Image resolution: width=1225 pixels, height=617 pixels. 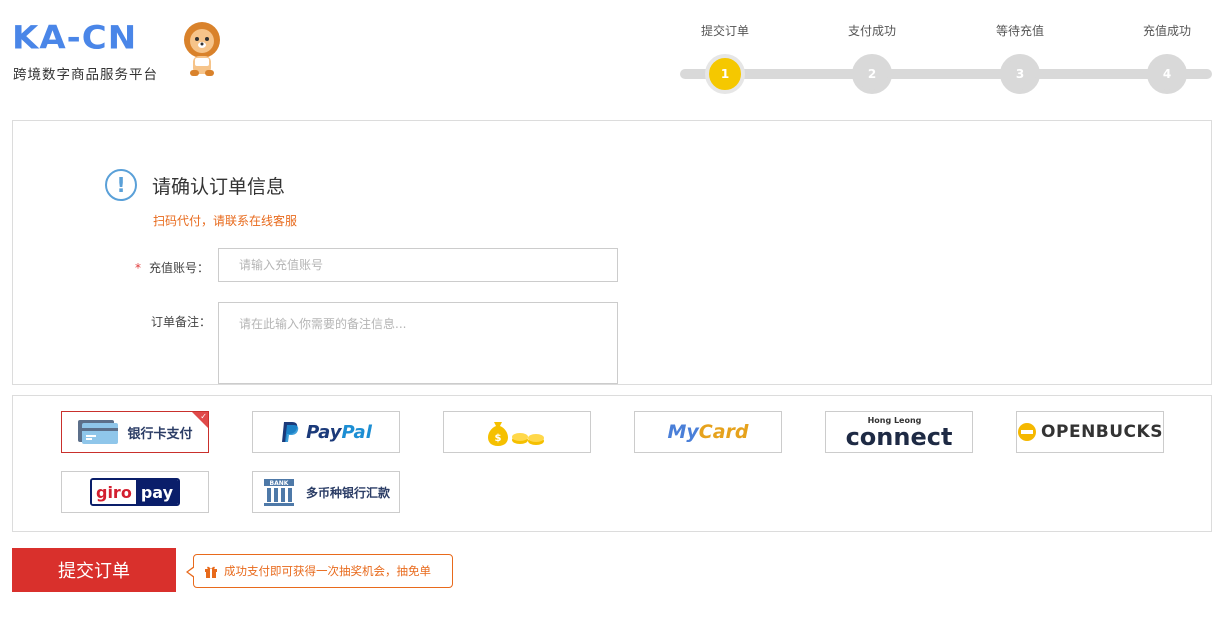 I want to click on payment-bank-wire: BANK 多币种银行汇款, so click(x=326, y=492).